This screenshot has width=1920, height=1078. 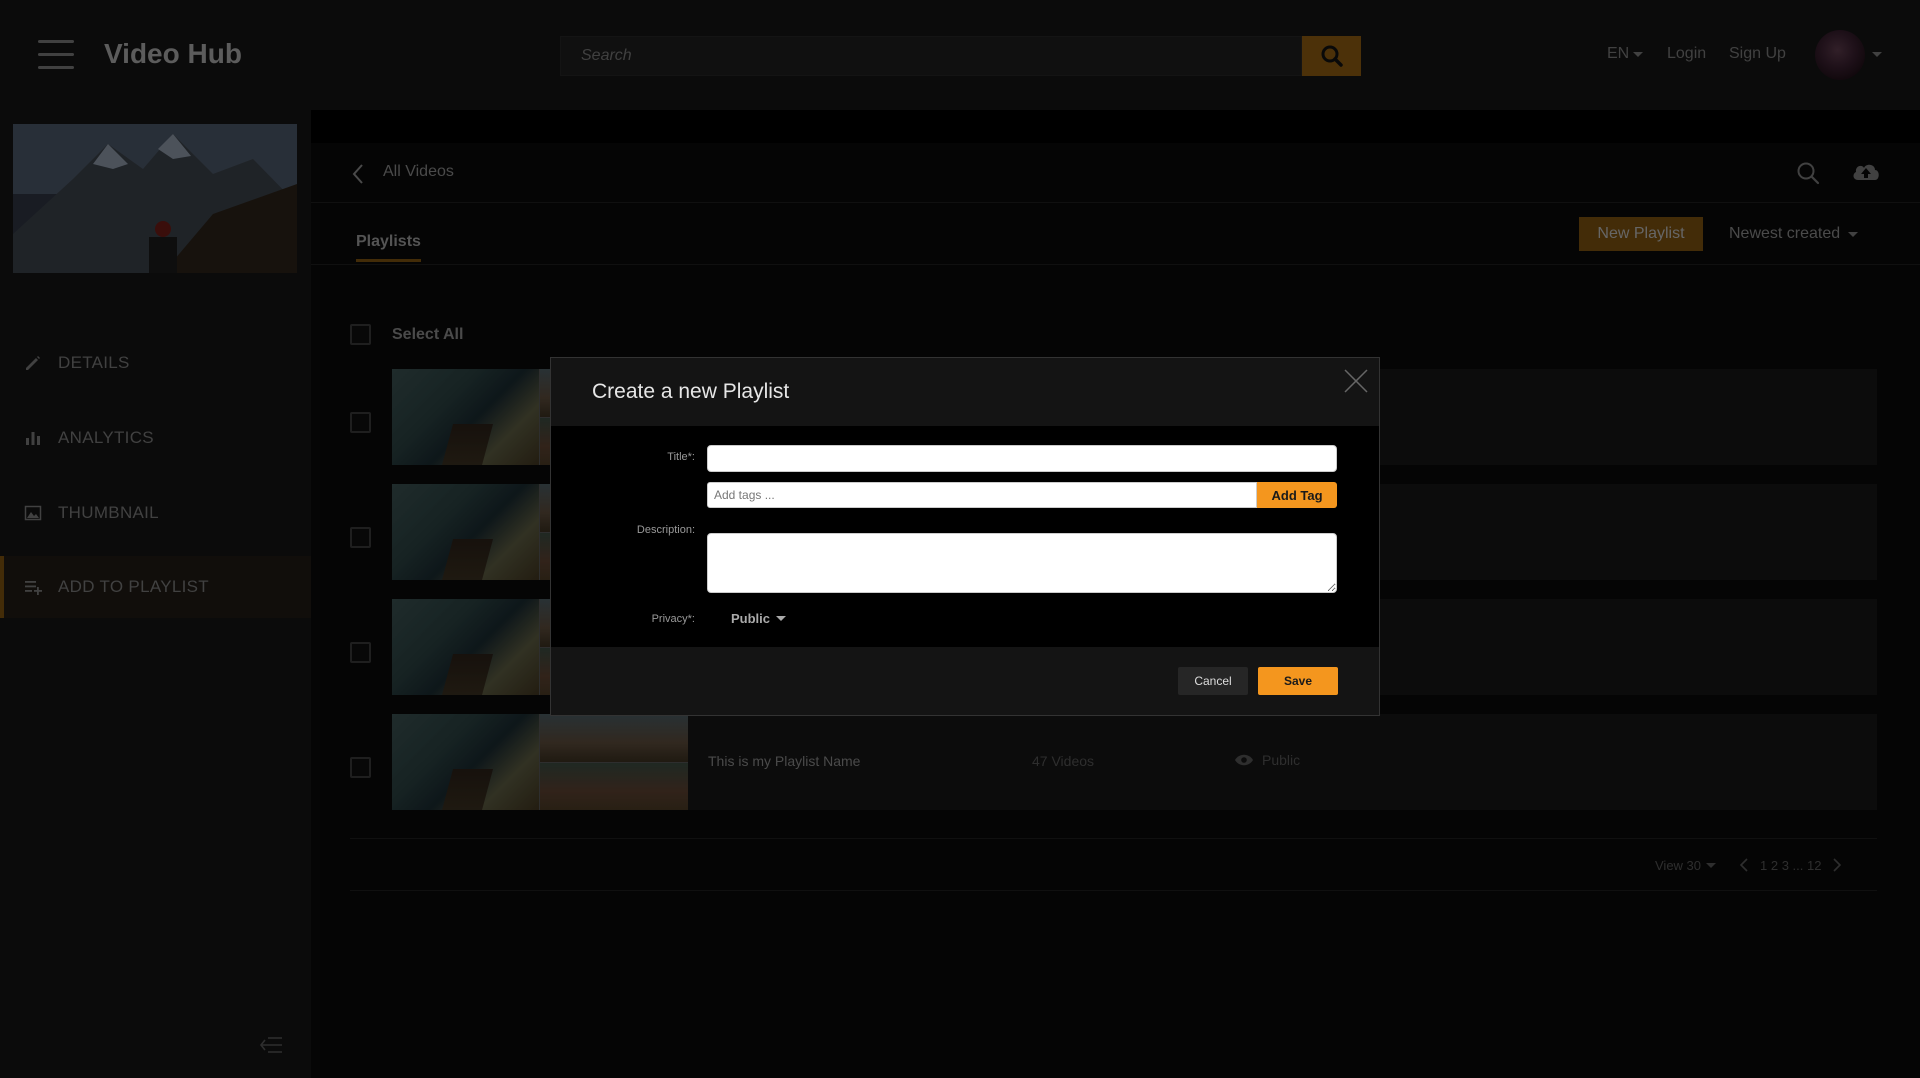 I want to click on add-tag-button: Add Tag, so click(x=1297, y=495).